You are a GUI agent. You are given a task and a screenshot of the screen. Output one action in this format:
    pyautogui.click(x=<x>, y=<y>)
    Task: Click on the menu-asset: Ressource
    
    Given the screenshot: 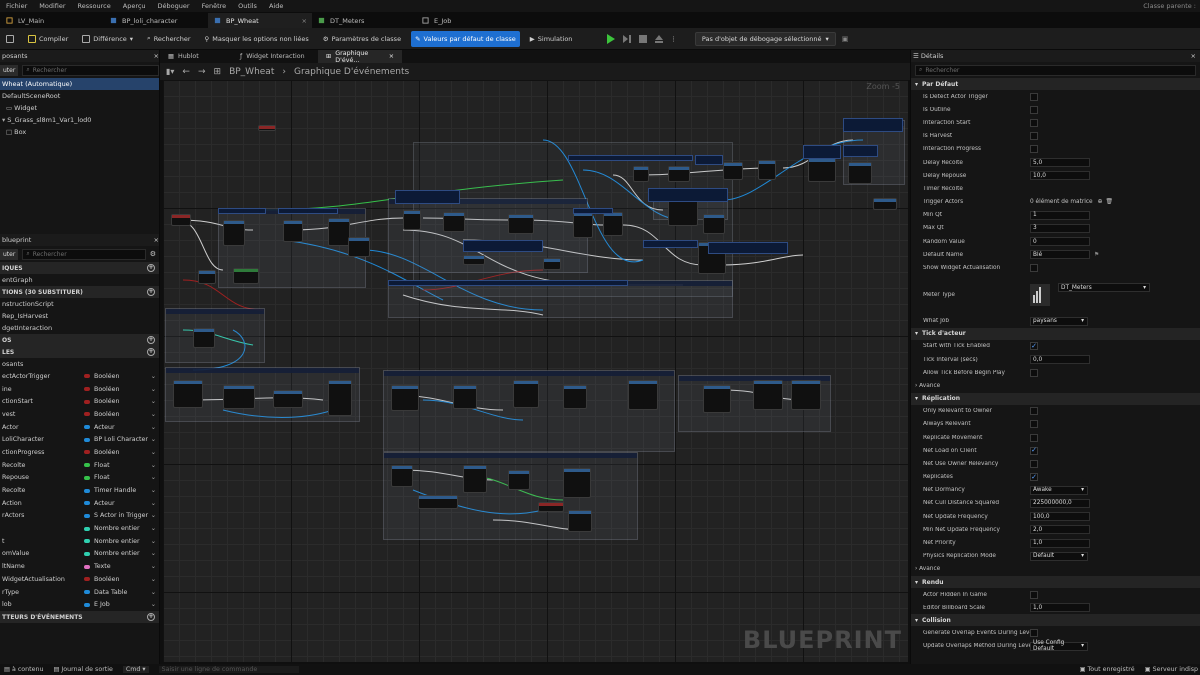 What is the action you would take?
    pyautogui.click(x=94, y=6)
    